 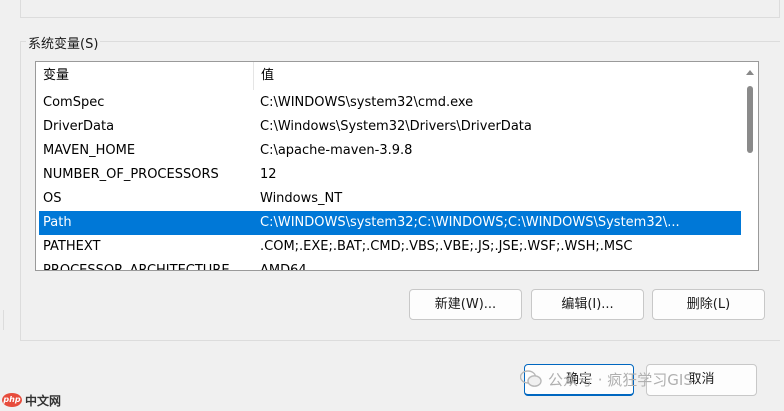 What do you see at coordinates (708, 304) in the screenshot?
I see `delete-variable-button: 删除(L)` at bounding box center [708, 304].